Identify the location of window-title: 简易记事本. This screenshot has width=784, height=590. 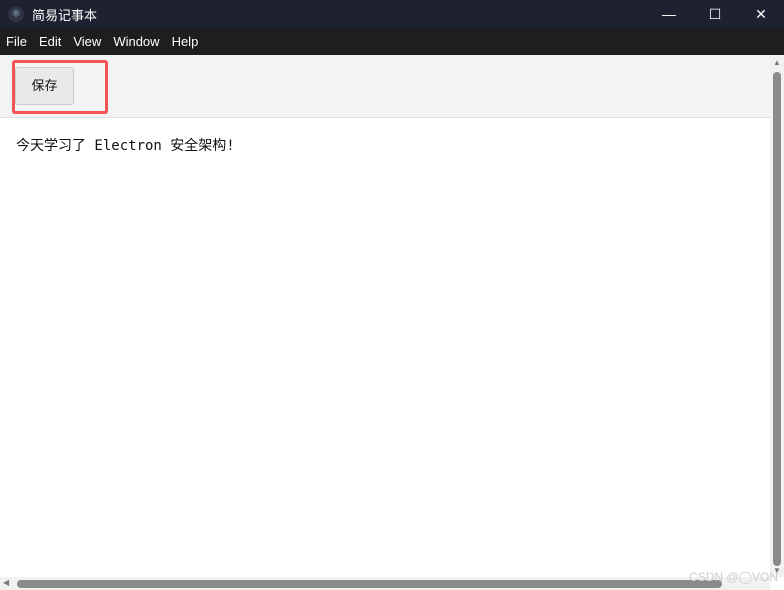
(65, 15).